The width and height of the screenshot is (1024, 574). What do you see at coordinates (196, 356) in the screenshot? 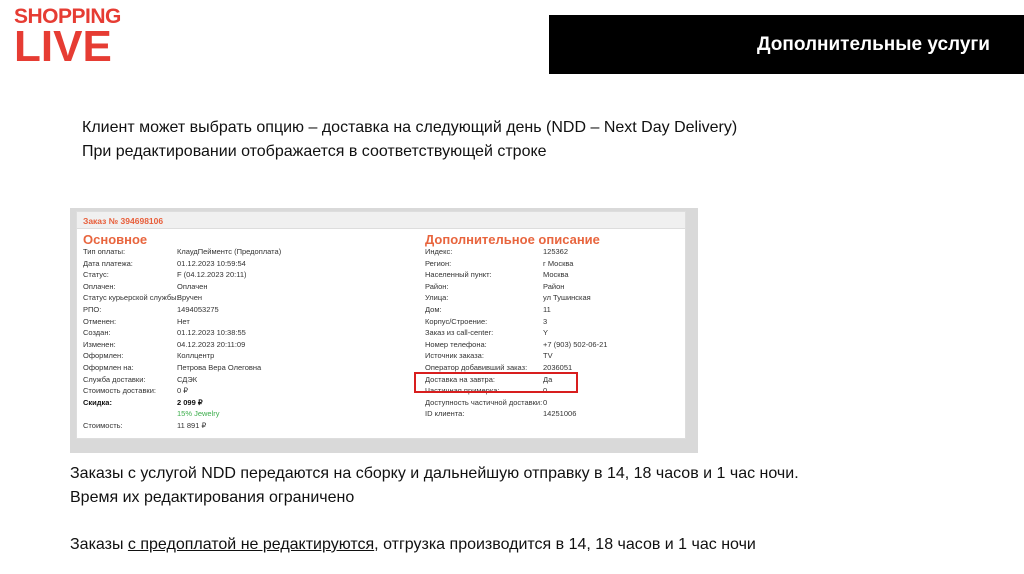
I see `detail-value: Коллцентр` at bounding box center [196, 356].